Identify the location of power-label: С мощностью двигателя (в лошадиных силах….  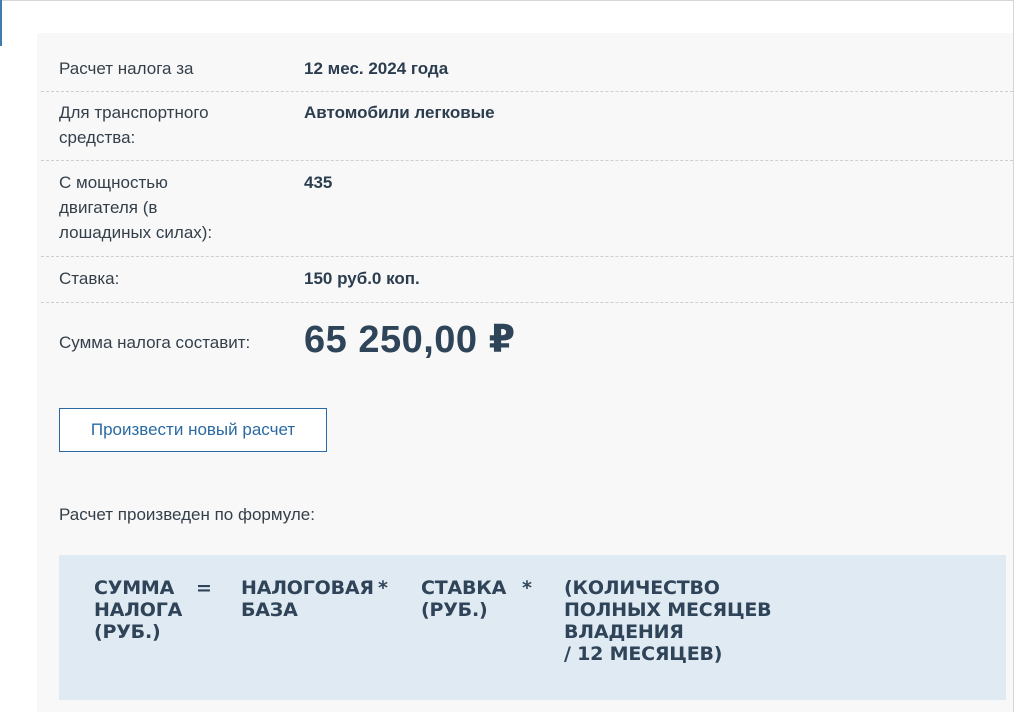
(136, 207).